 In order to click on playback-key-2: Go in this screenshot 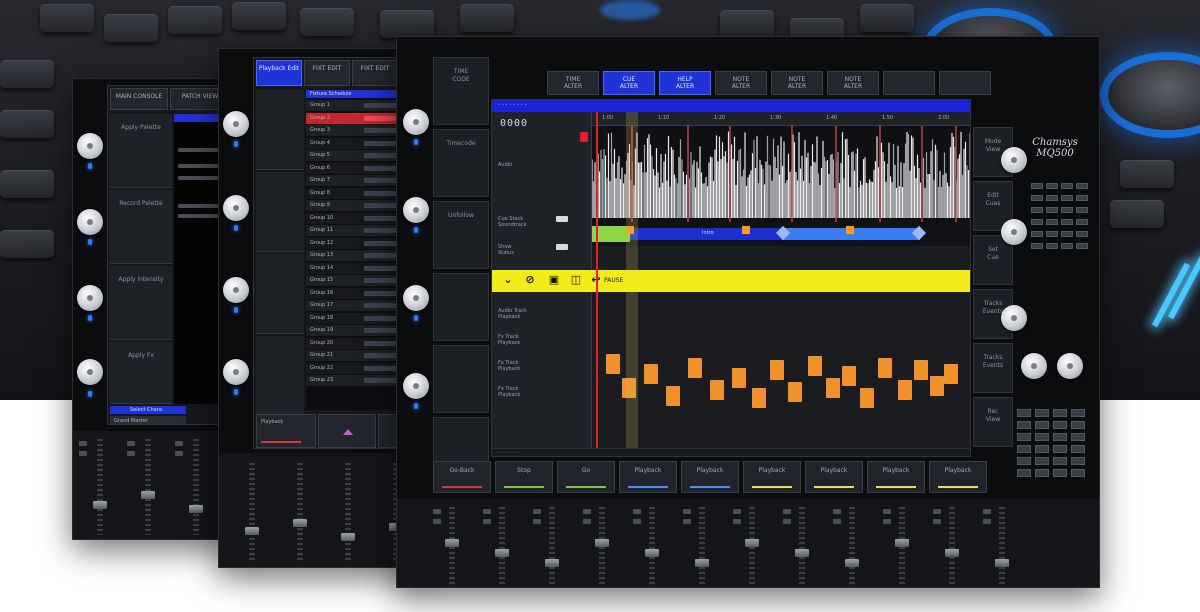, I will do `click(586, 477)`.